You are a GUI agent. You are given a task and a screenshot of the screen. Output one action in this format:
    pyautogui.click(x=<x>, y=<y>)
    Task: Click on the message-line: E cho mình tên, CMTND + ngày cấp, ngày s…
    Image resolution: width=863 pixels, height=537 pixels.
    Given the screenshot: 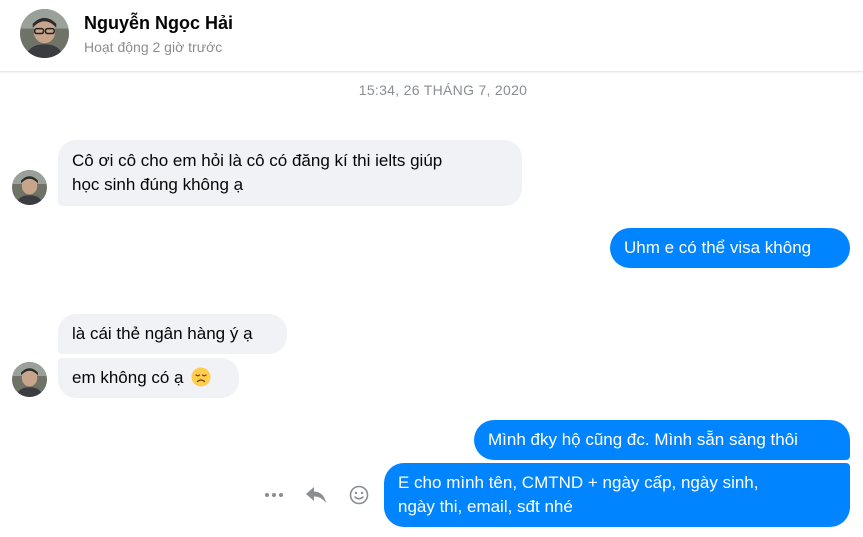 What is the action you would take?
    pyautogui.click(x=578, y=482)
    